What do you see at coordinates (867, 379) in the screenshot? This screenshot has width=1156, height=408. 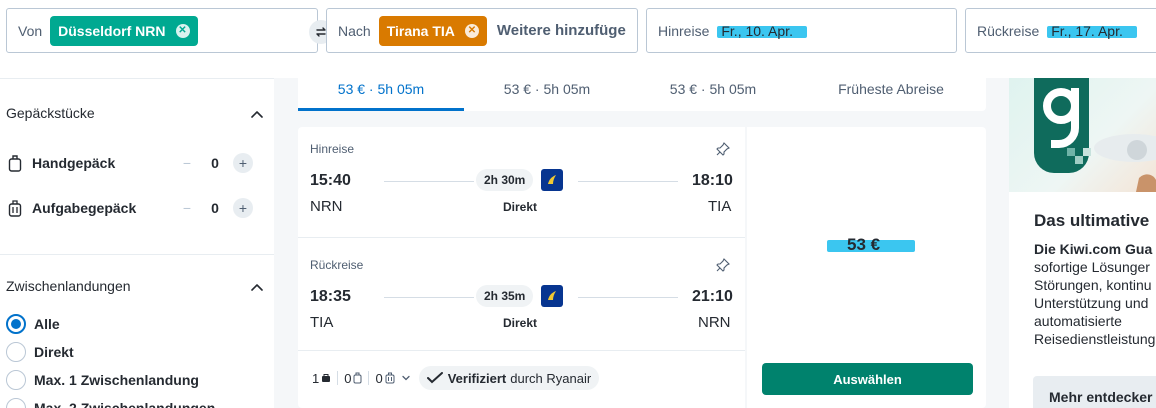 I see `select-button: Auswählen` at bounding box center [867, 379].